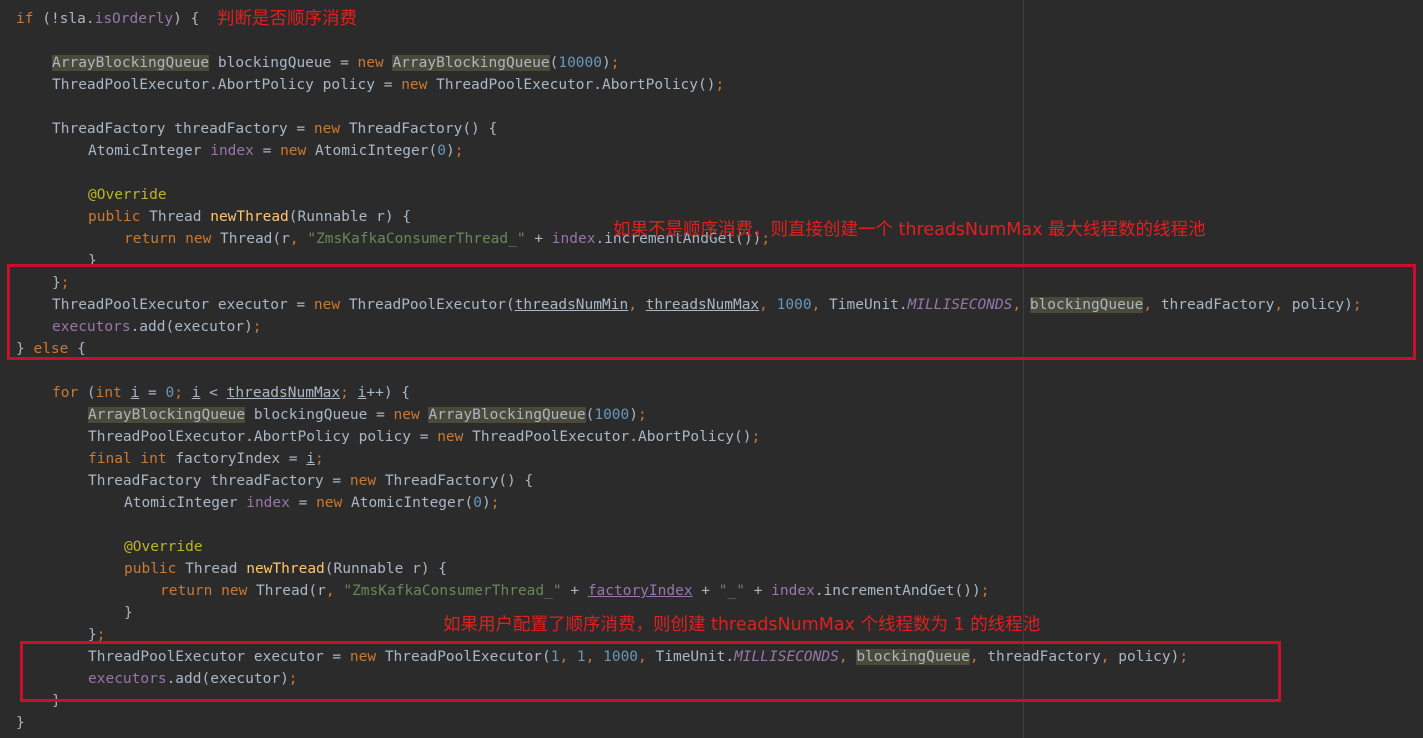 This screenshot has width=1423, height=738. I want to click on code-token: newThread, so click(249, 217).